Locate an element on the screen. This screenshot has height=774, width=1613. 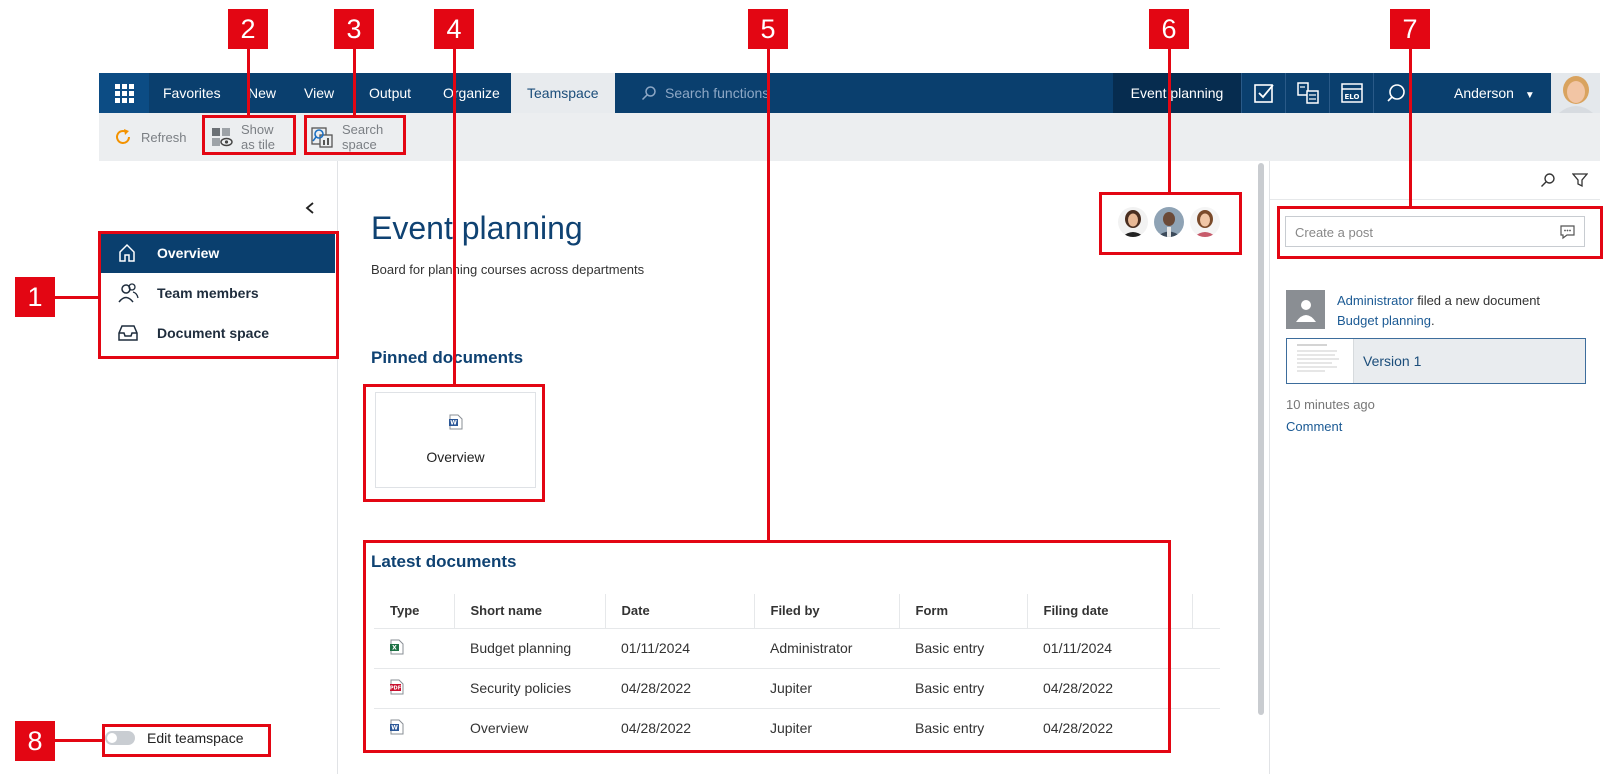
svg-text: ELO is located at coordinates (1351, 97).